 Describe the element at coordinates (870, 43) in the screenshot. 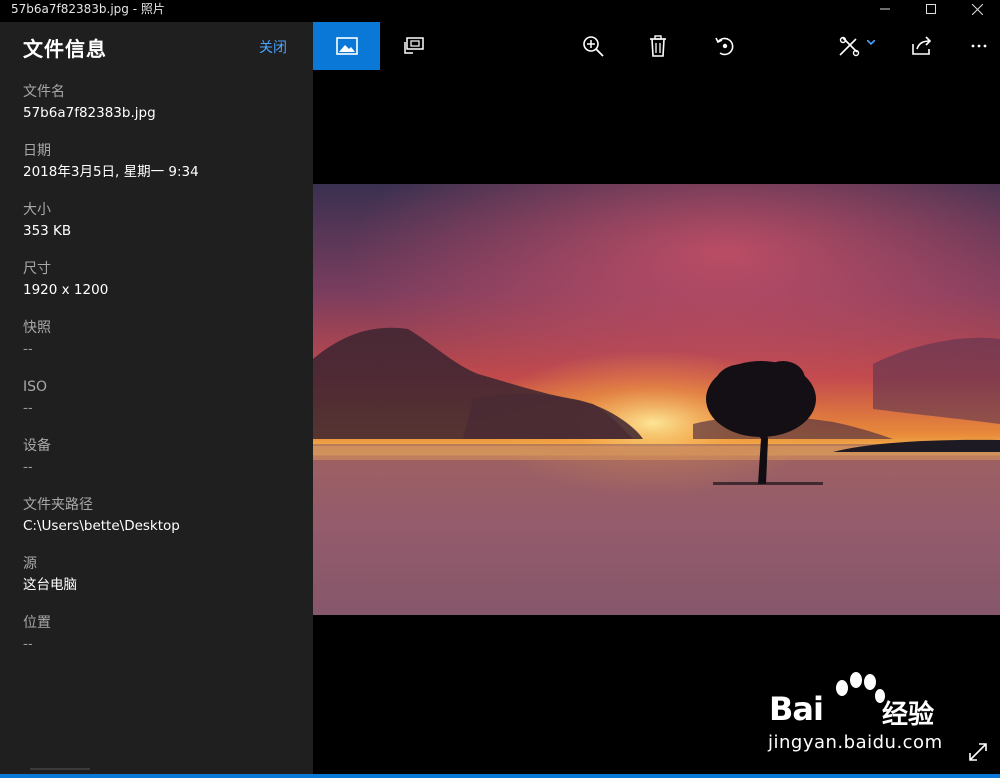

I see `chevron-down-icon` at that location.